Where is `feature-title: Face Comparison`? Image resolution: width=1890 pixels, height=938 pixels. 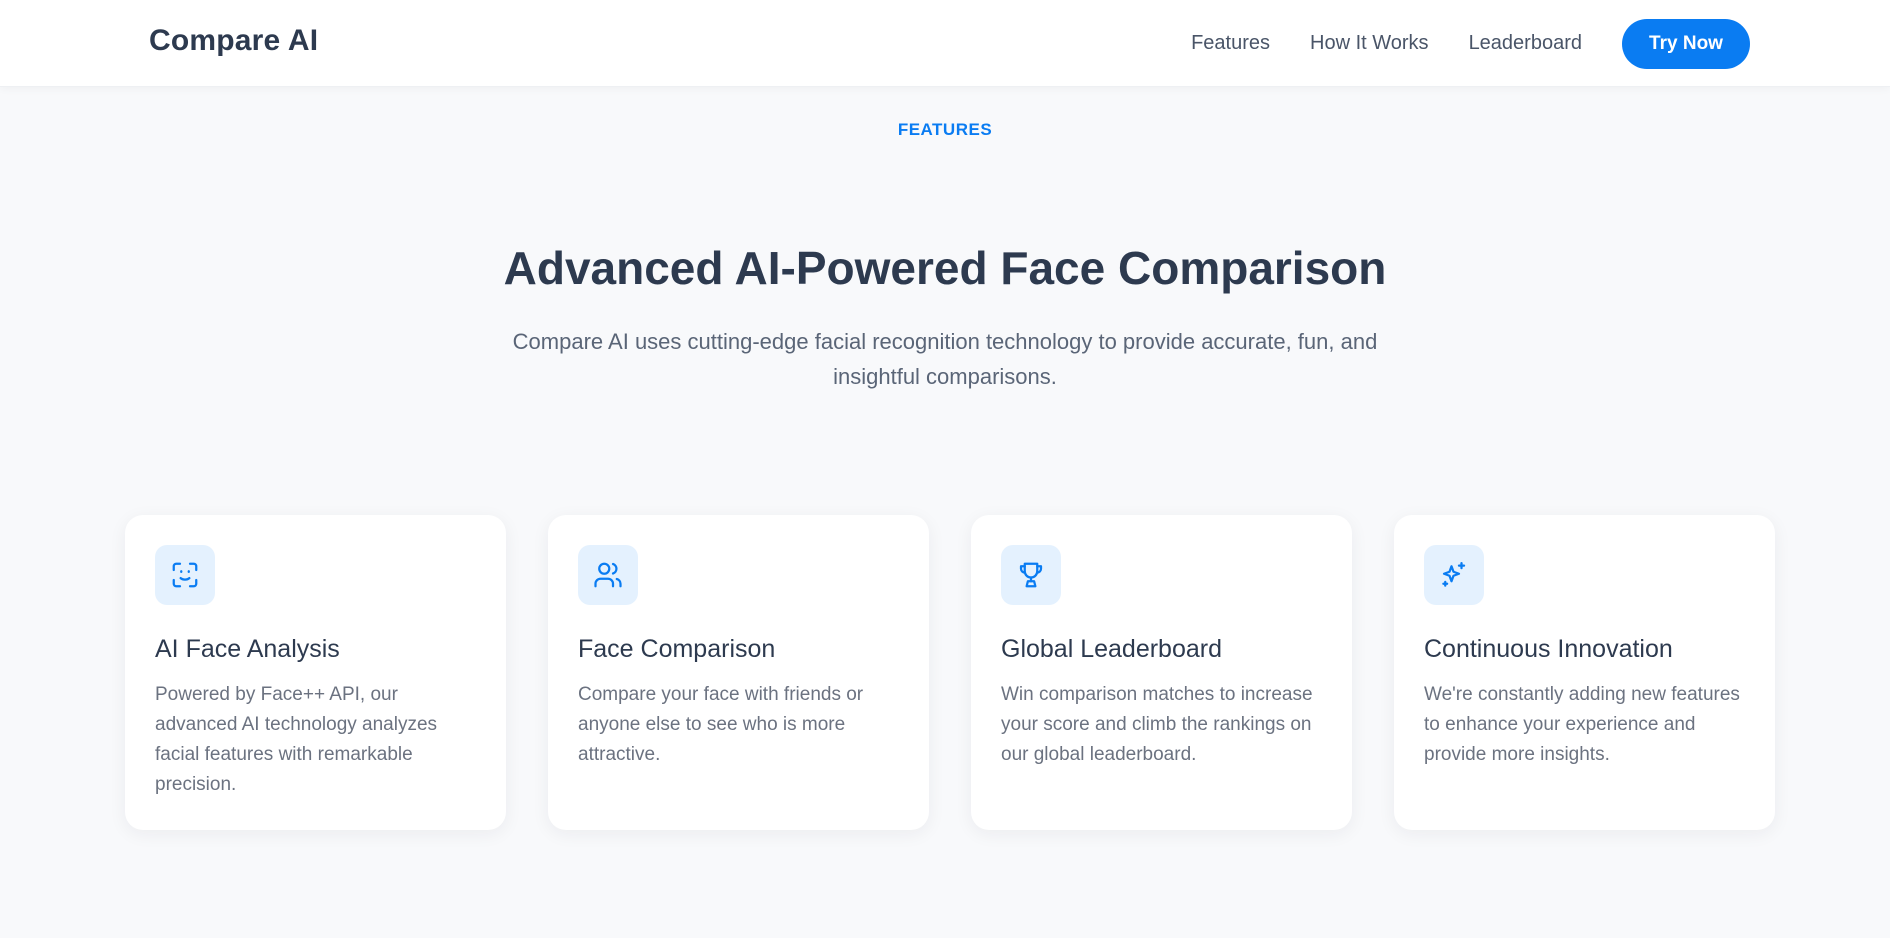
feature-title: Face Comparison is located at coordinates (677, 649).